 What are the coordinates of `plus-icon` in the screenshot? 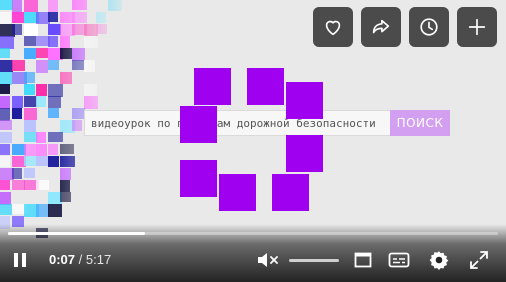 It's located at (477, 27).